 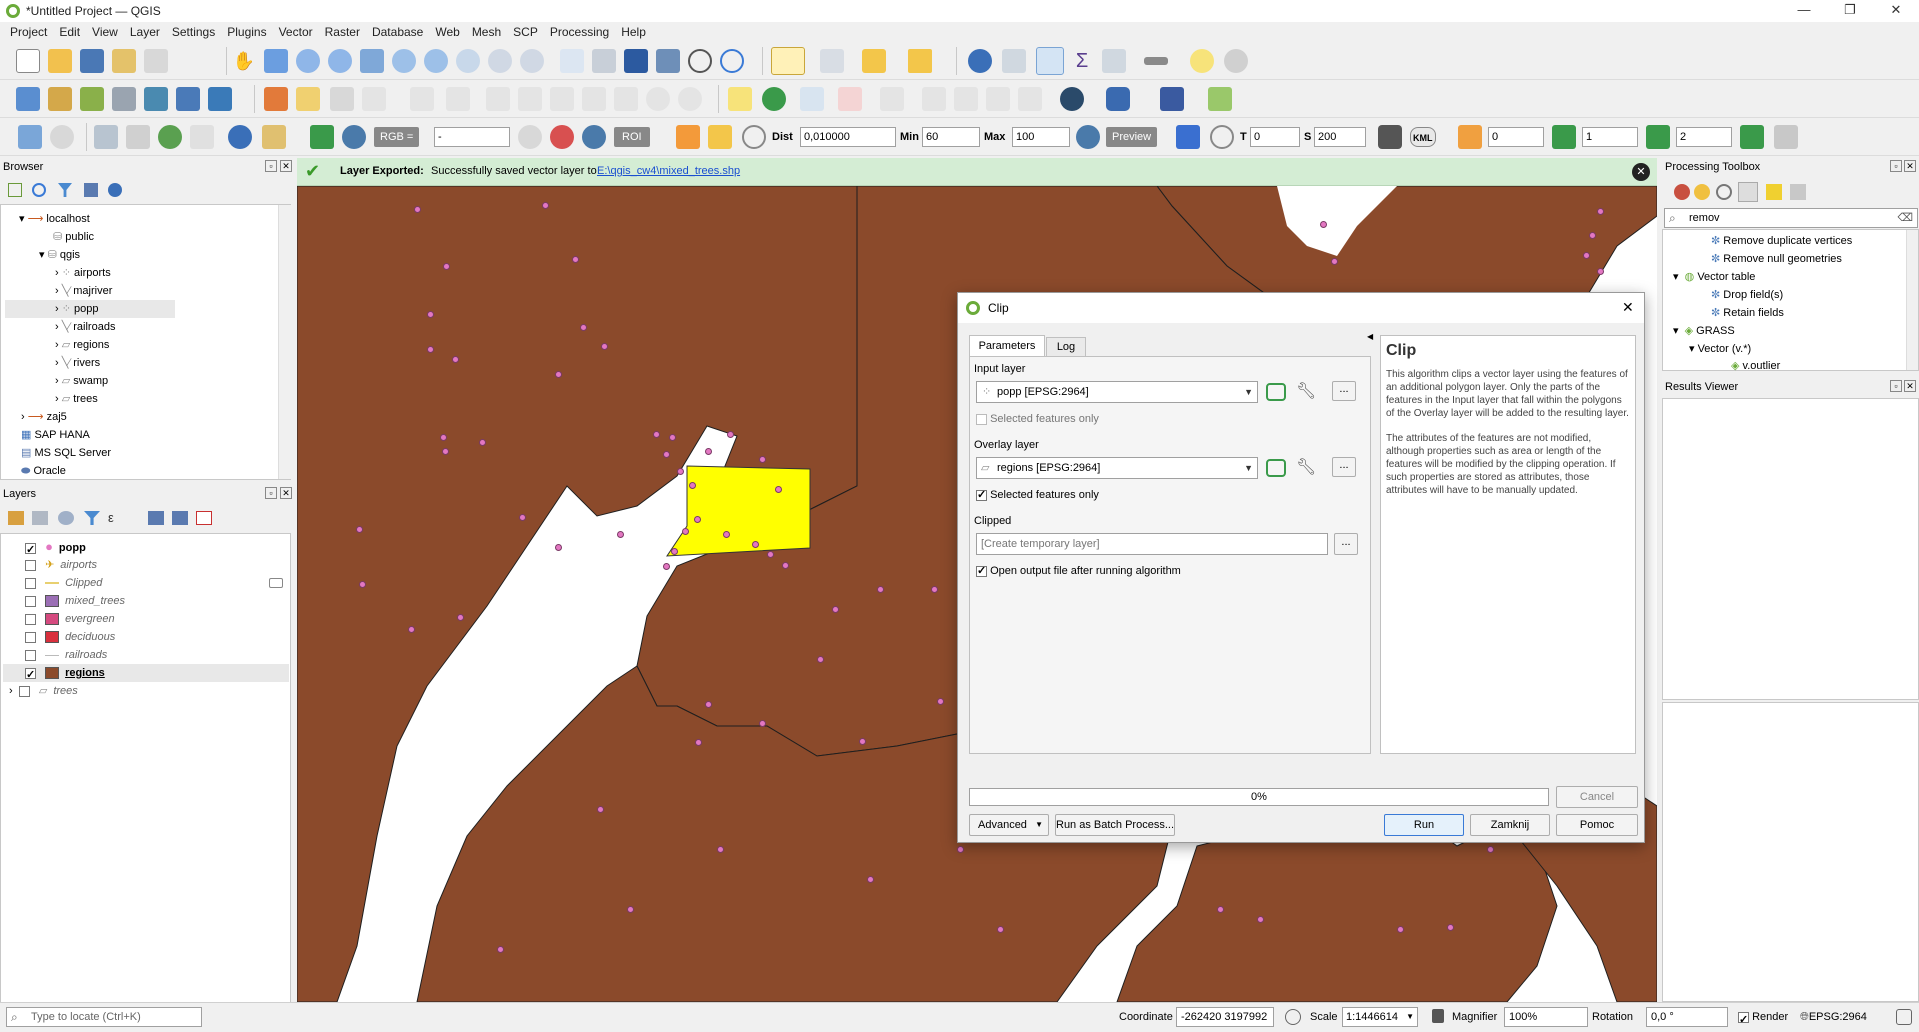 I want to click on filter-browser-icon, so click(x=65, y=190).